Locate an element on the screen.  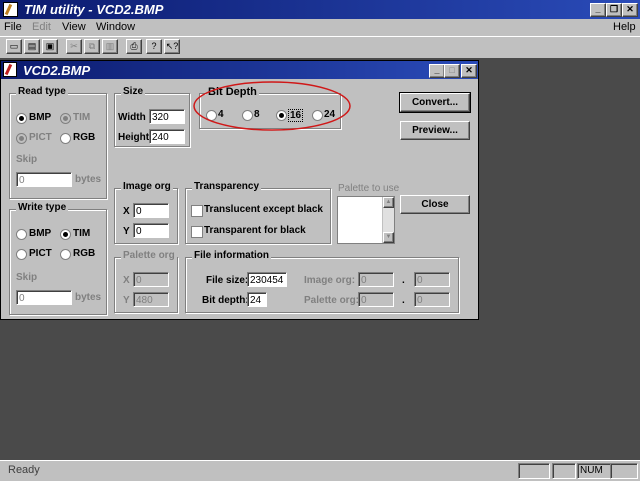
dialog-title: VCD2.BMP is located at coordinates (57, 70).